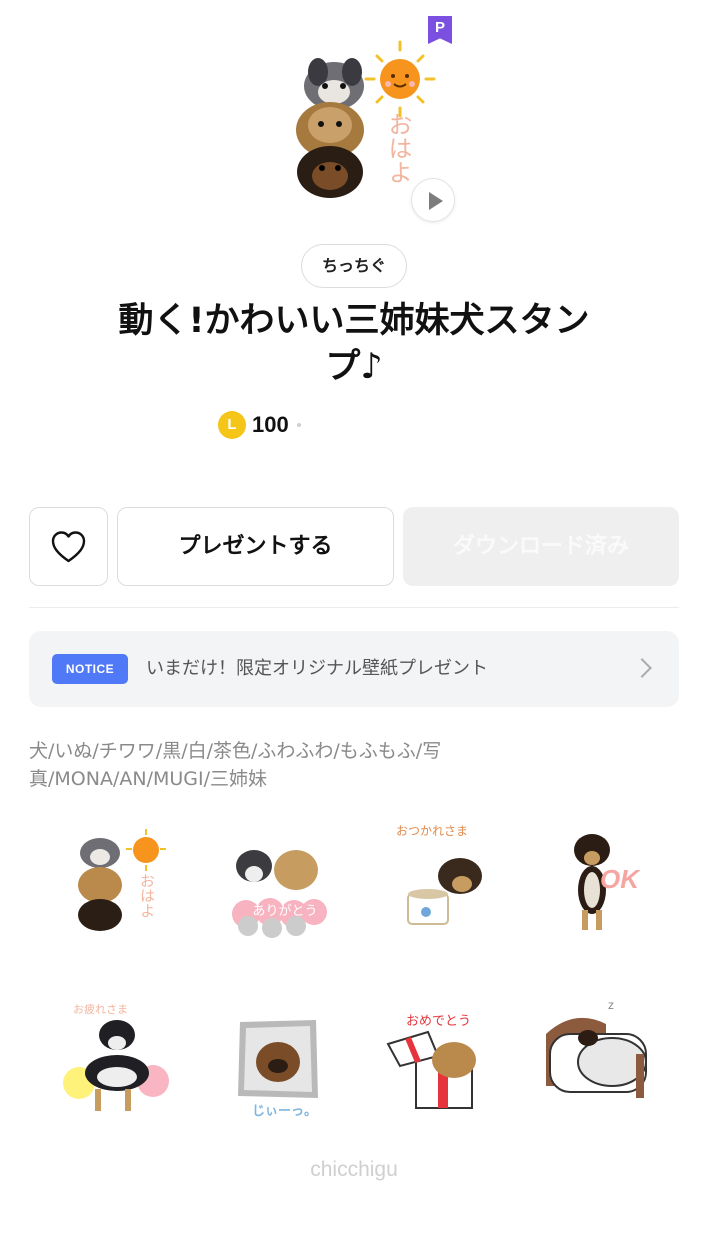 This screenshot has width=708, height=1240. What do you see at coordinates (354, 321) in the screenshot?
I see `title-line-1: 動く!かわいい三姉妹犬スタン` at bounding box center [354, 321].